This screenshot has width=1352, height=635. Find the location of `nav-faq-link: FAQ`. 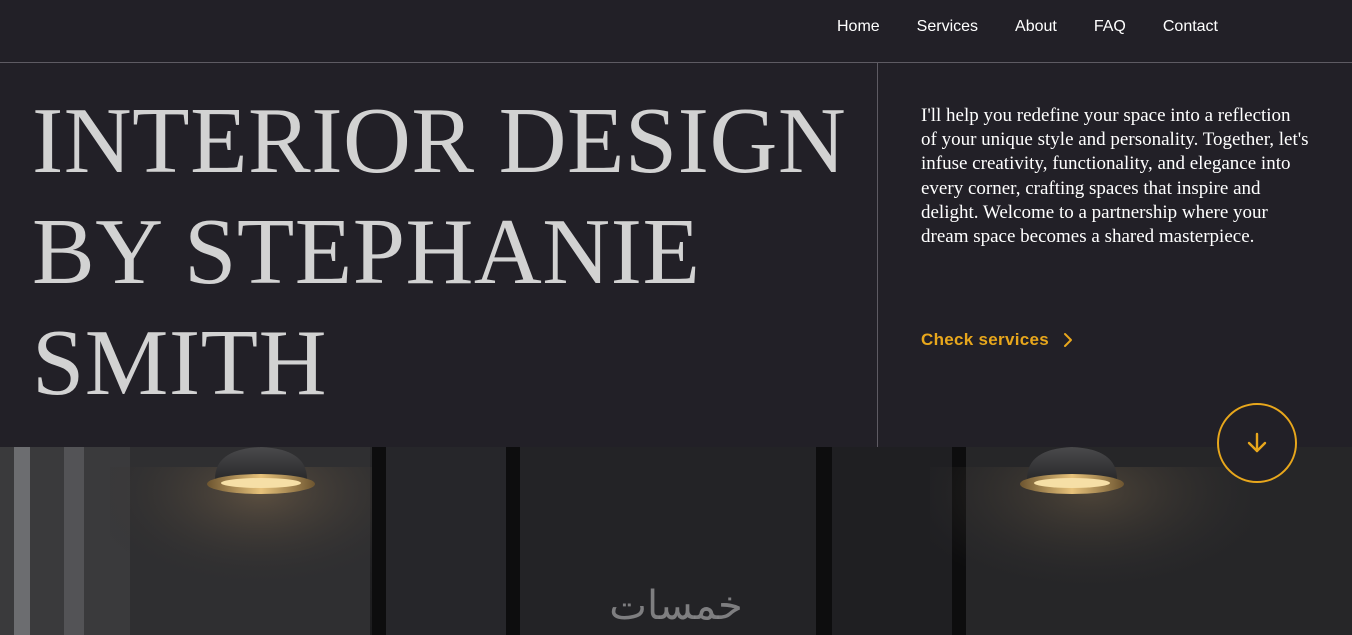

nav-faq-link: FAQ is located at coordinates (1110, 27).